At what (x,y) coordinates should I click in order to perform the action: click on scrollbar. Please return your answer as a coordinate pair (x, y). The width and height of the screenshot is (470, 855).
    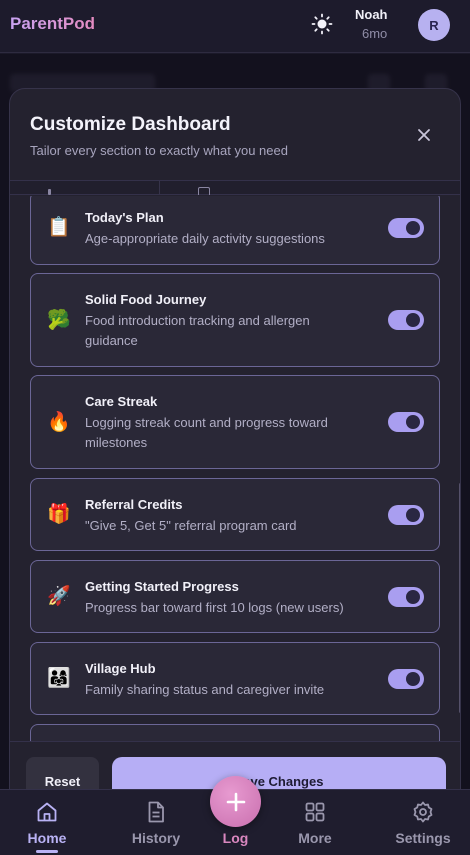
    Looking at the image, I should click on (459, 598).